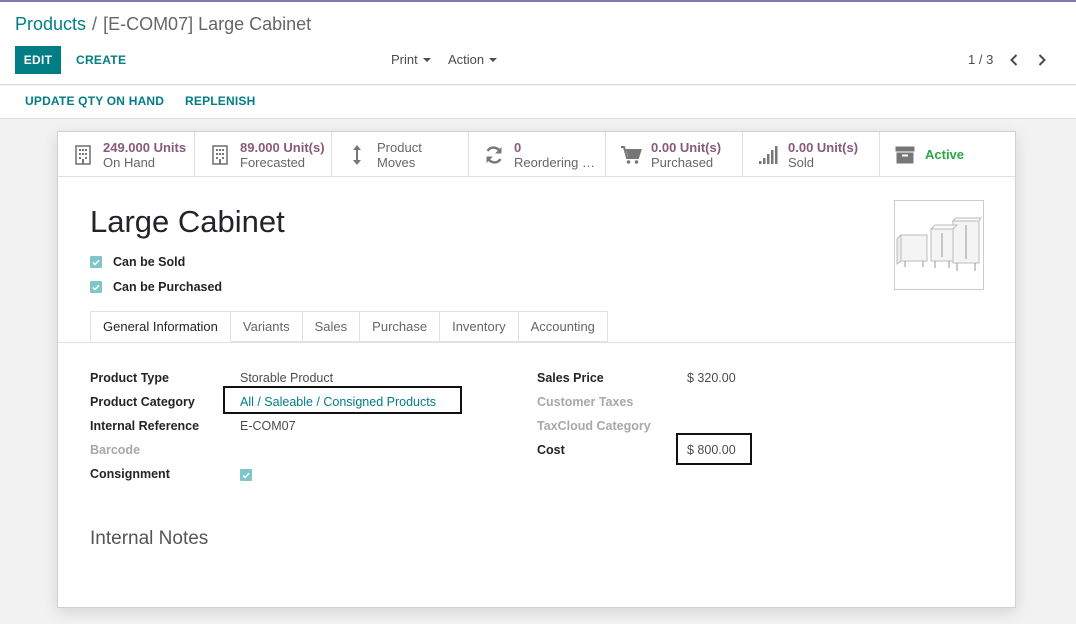  I want to click on cost-value: $ 800.00, so click(711, 450).